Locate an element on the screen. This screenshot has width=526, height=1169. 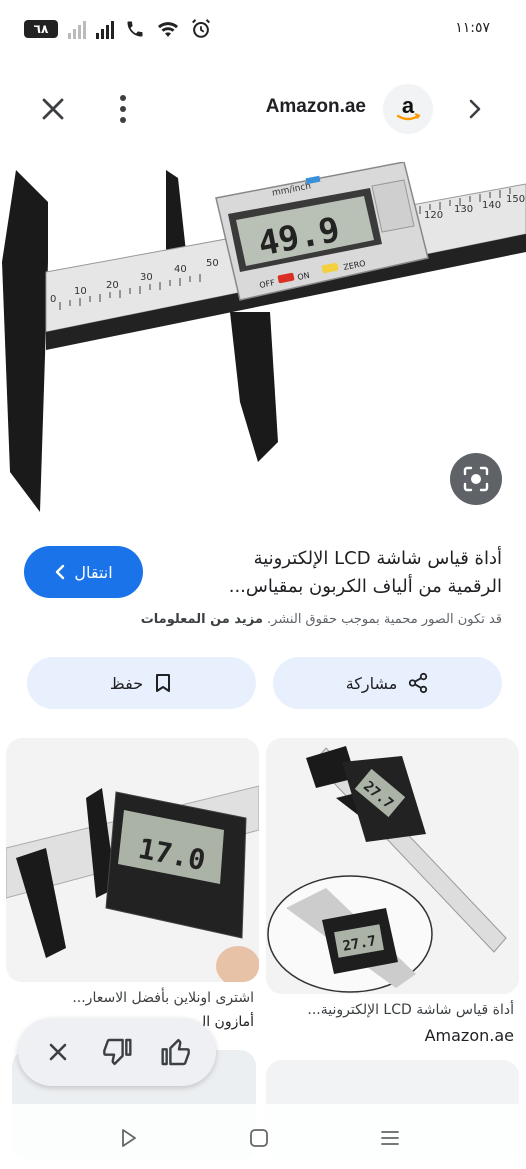
visit-button: انتقال is located at coordinates (83, 572).